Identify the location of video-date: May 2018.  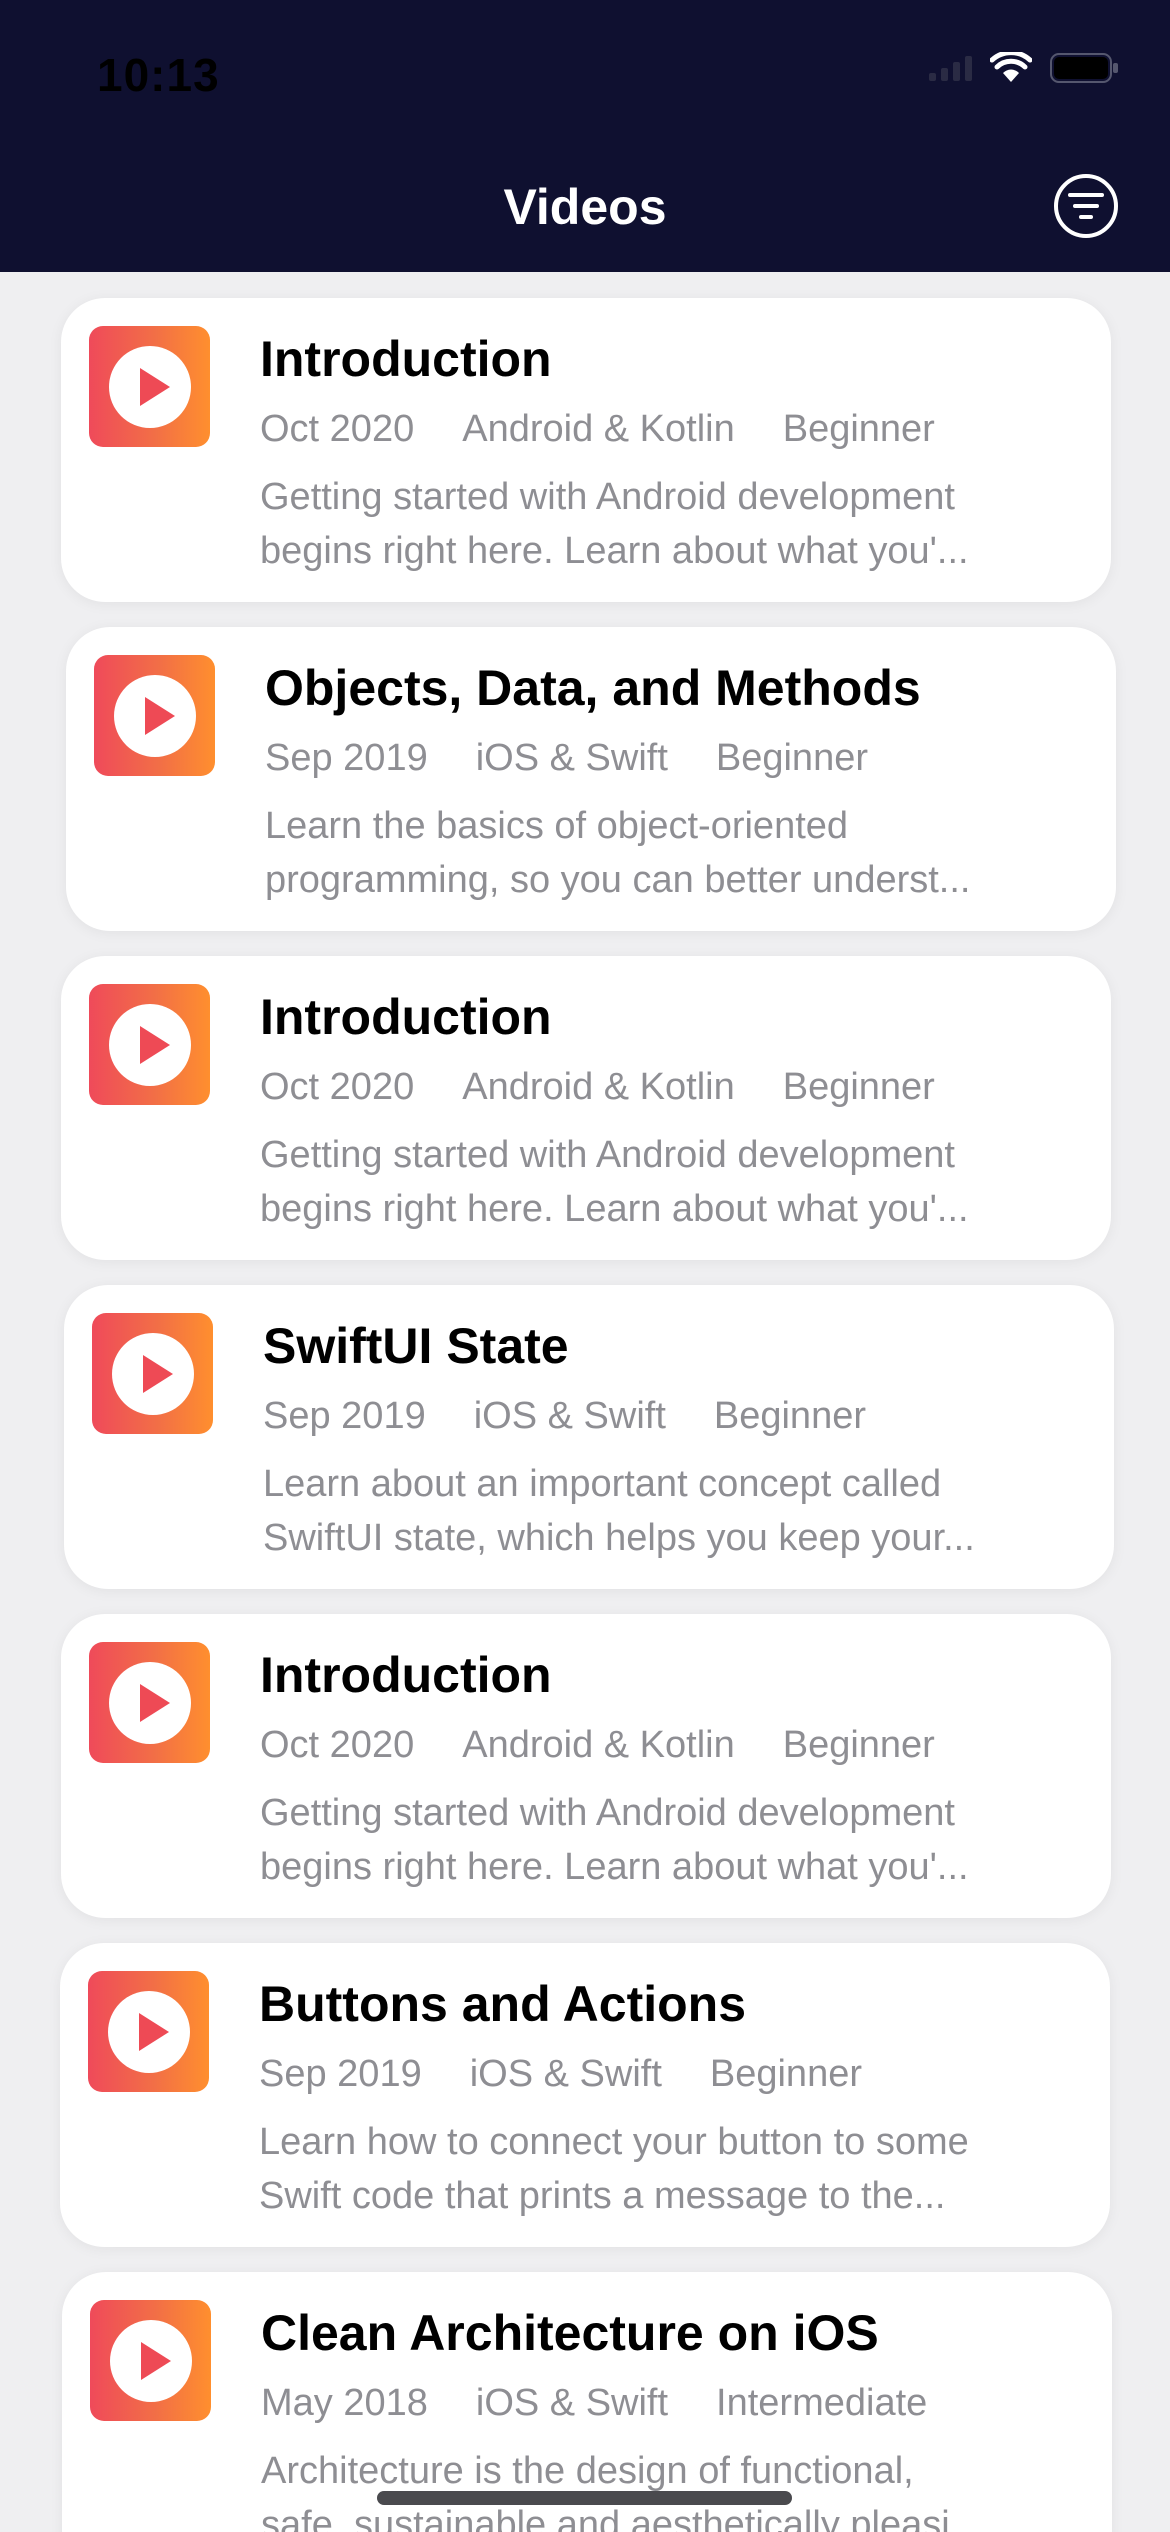
(344, 2403).